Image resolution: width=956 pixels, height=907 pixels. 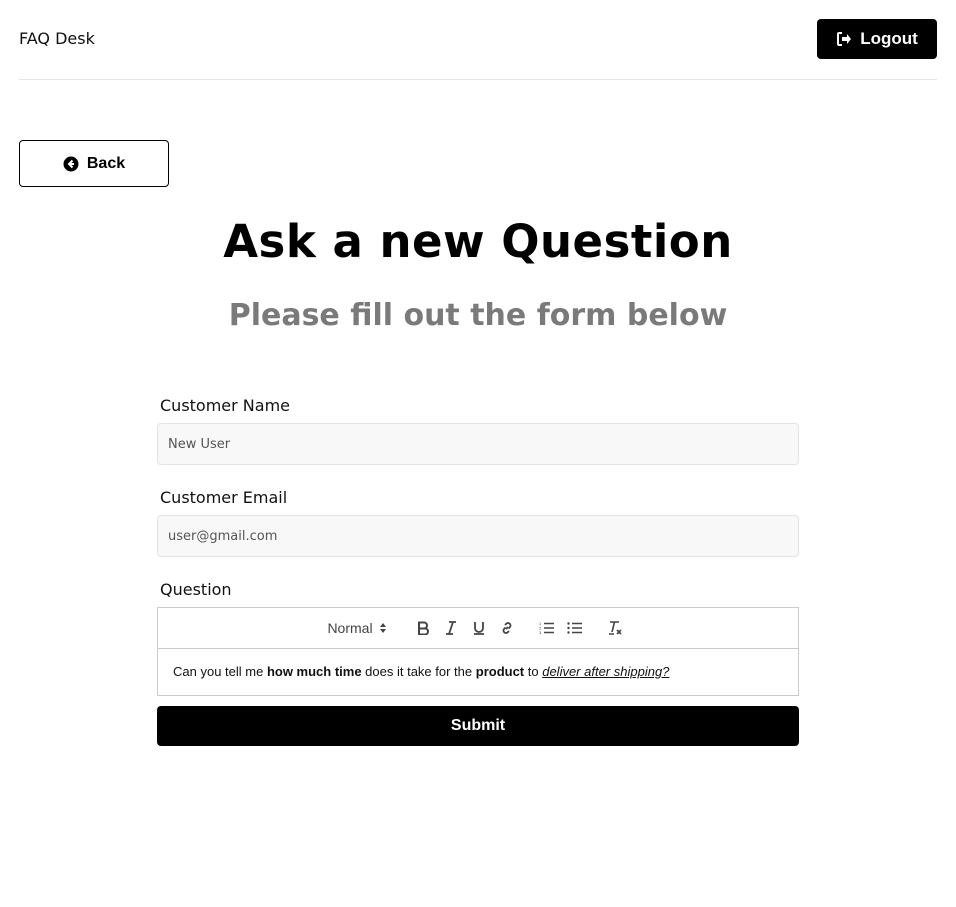 What do you see at coordinates (575, 628) in the screenshot?
I see `bullet-list-icon` at bounding box center [575, 628].